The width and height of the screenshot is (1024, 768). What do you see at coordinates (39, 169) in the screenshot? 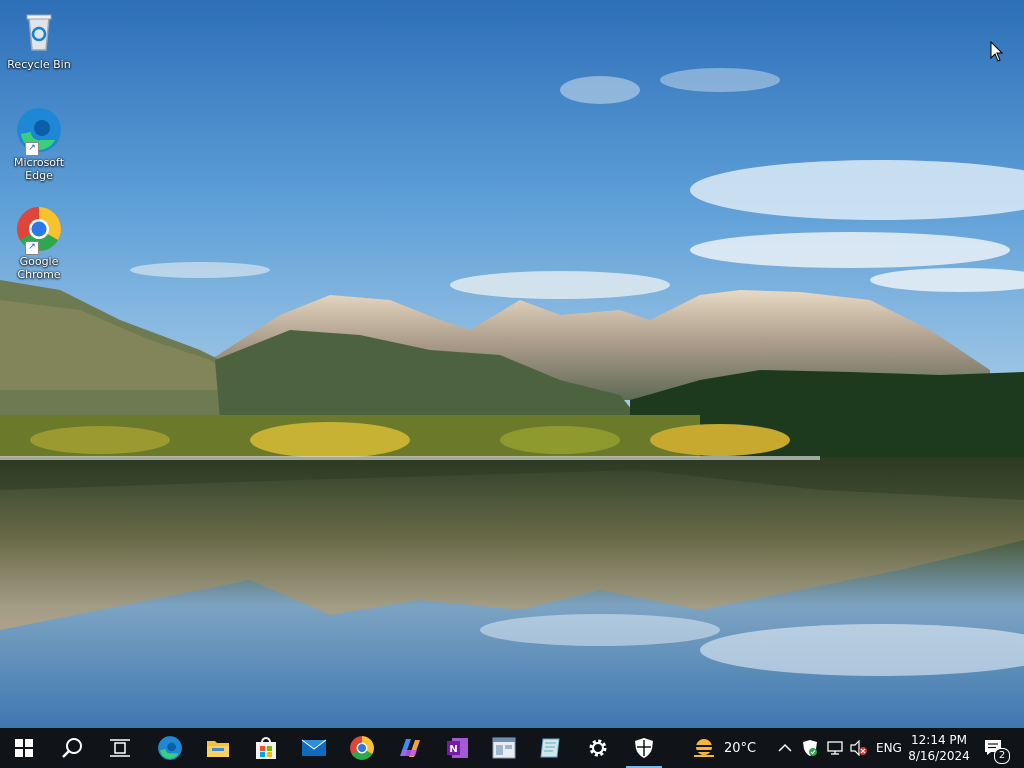
I see `desktop-icon-label: Microsoft Edge` at bounding box center [39, 169].